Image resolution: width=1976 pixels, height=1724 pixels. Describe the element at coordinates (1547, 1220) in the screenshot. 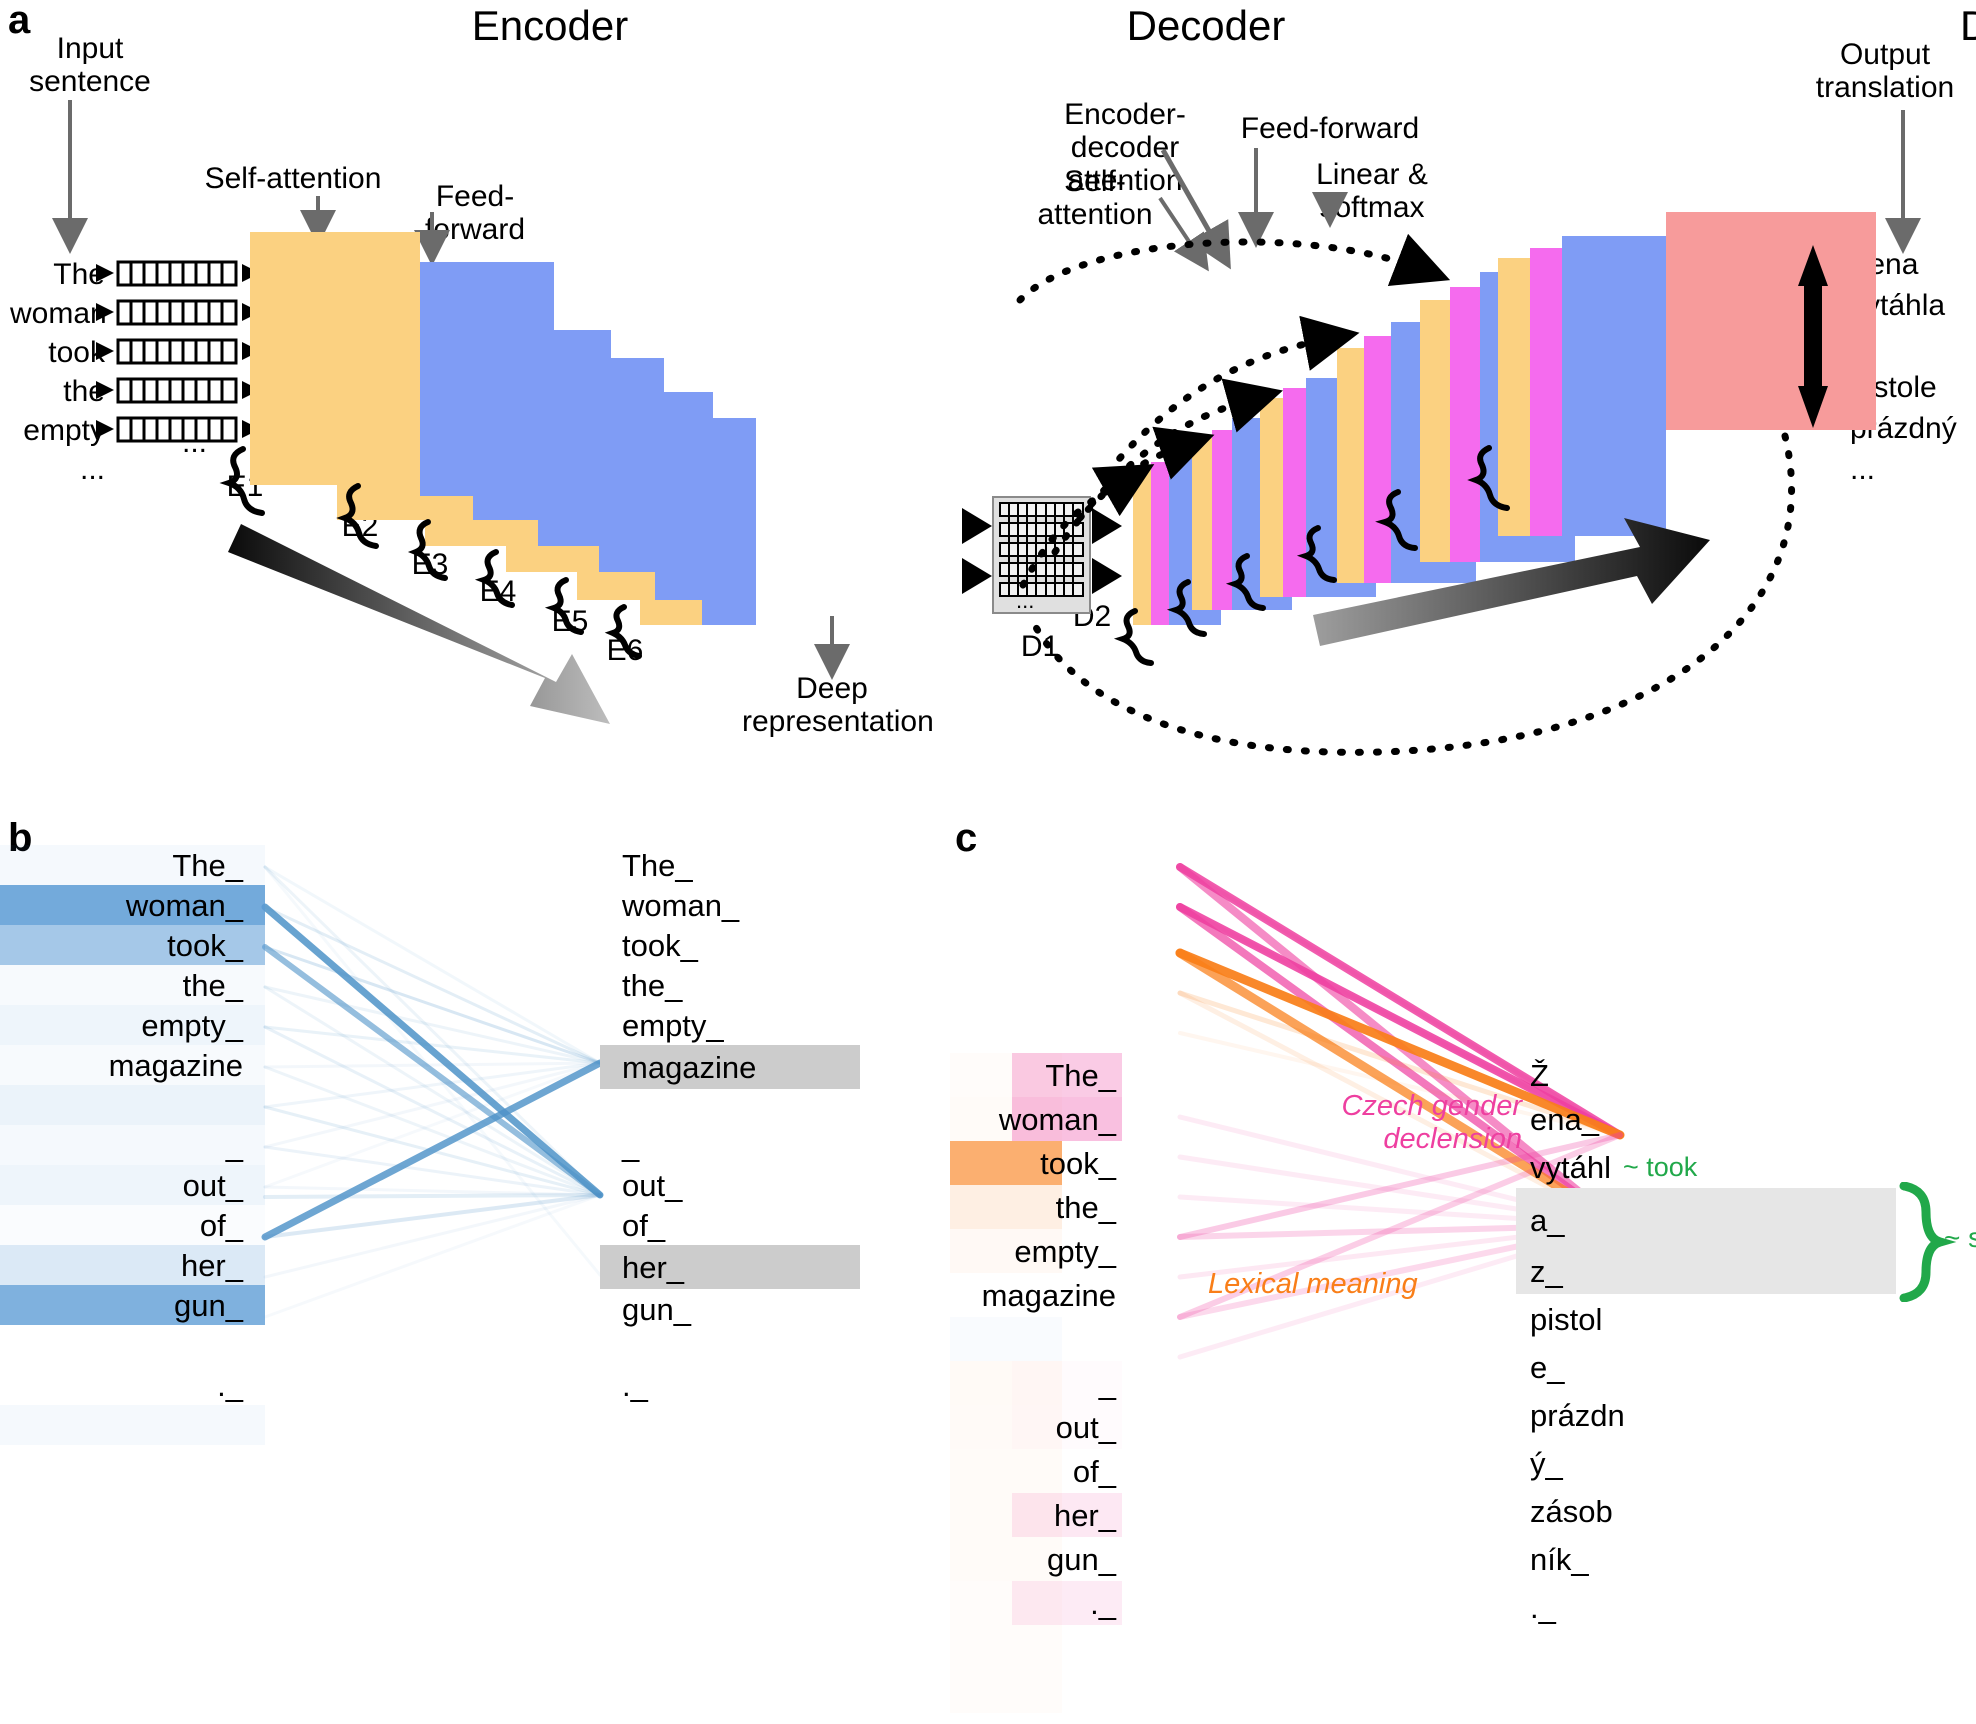

I see `target-token: a_` at that location.